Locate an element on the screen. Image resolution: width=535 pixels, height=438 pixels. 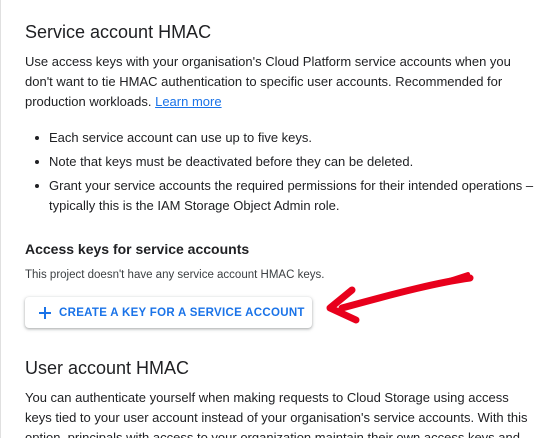
access-keys-title: Access keys for service accounts is located at coordinates (137, 249).